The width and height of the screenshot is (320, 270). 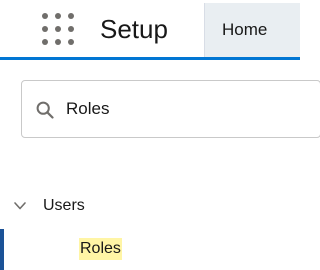 What do you see at coordinates (64, 205) in the screenshot?
I see `tree-item-users-label: Users` at bounding box center [64, 205].